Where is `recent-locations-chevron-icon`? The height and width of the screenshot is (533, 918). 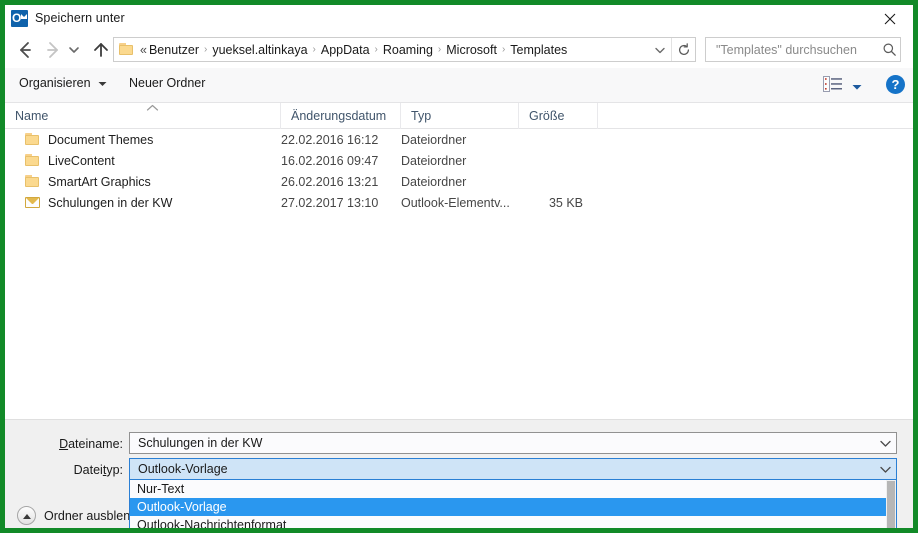 recent-locations-chevron-icon is located at coordinates (74, 50).